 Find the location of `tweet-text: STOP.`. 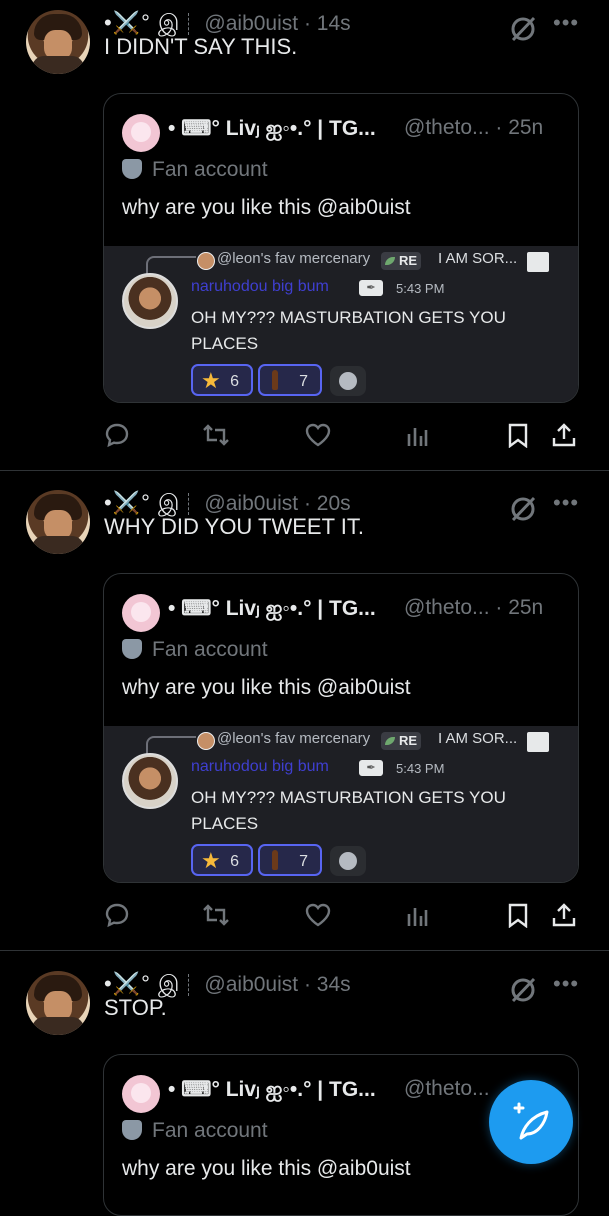

tweet-text: STOP. is located at coordinates (135, 1007).